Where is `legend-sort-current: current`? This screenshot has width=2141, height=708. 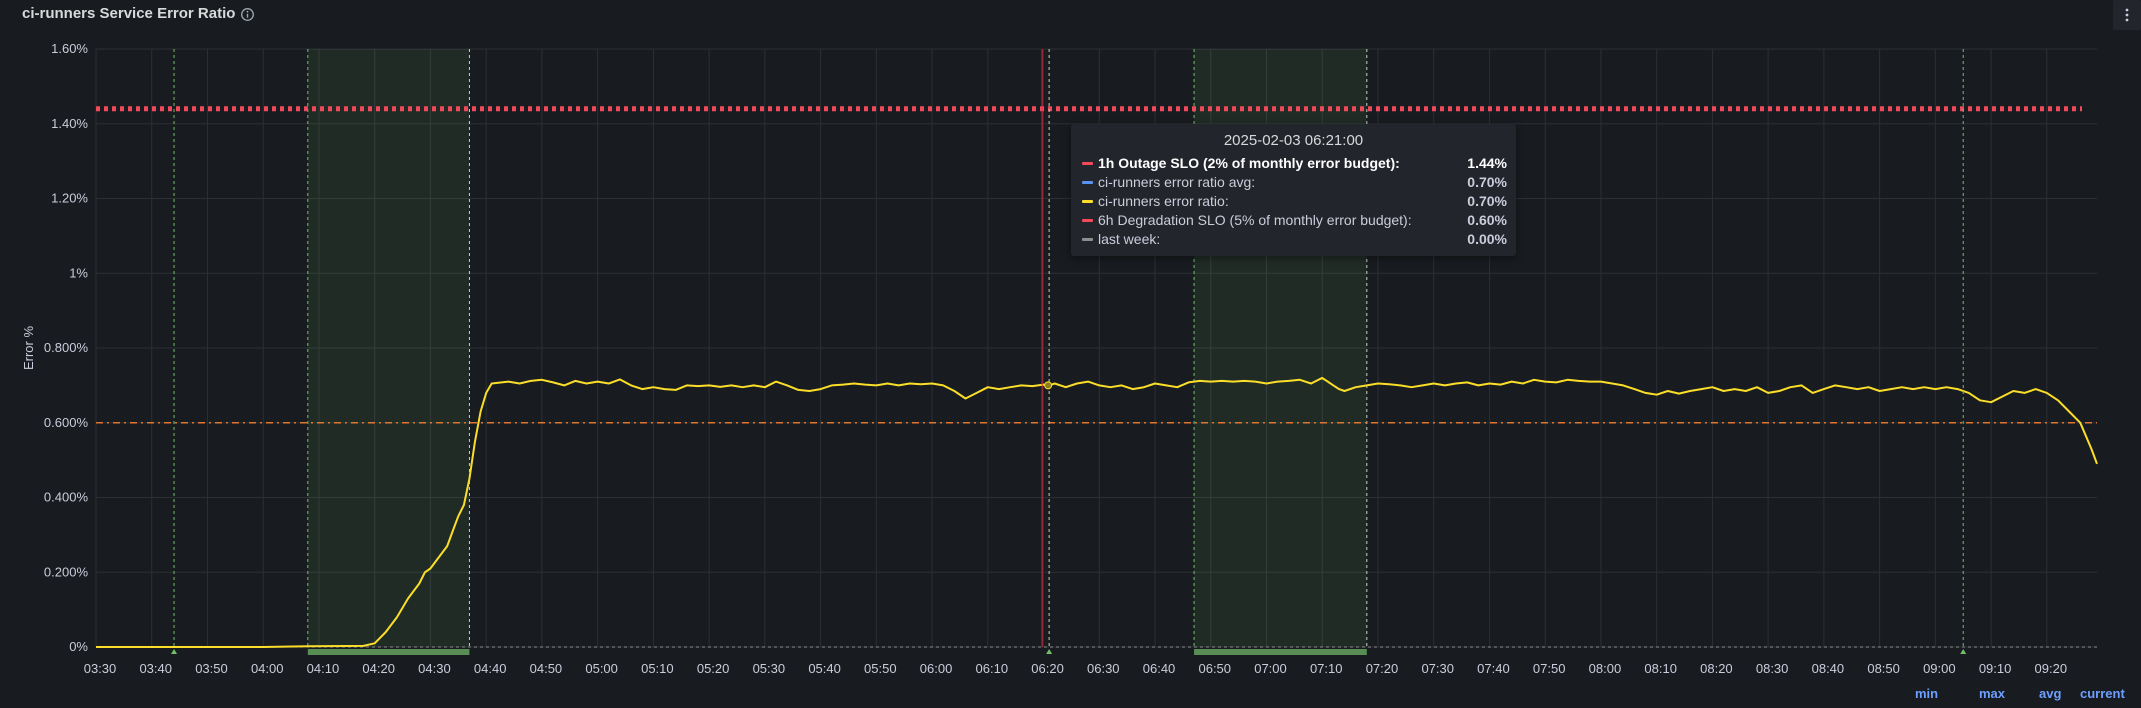
legend-sort-current: current is located at coordinates (2102, 693).